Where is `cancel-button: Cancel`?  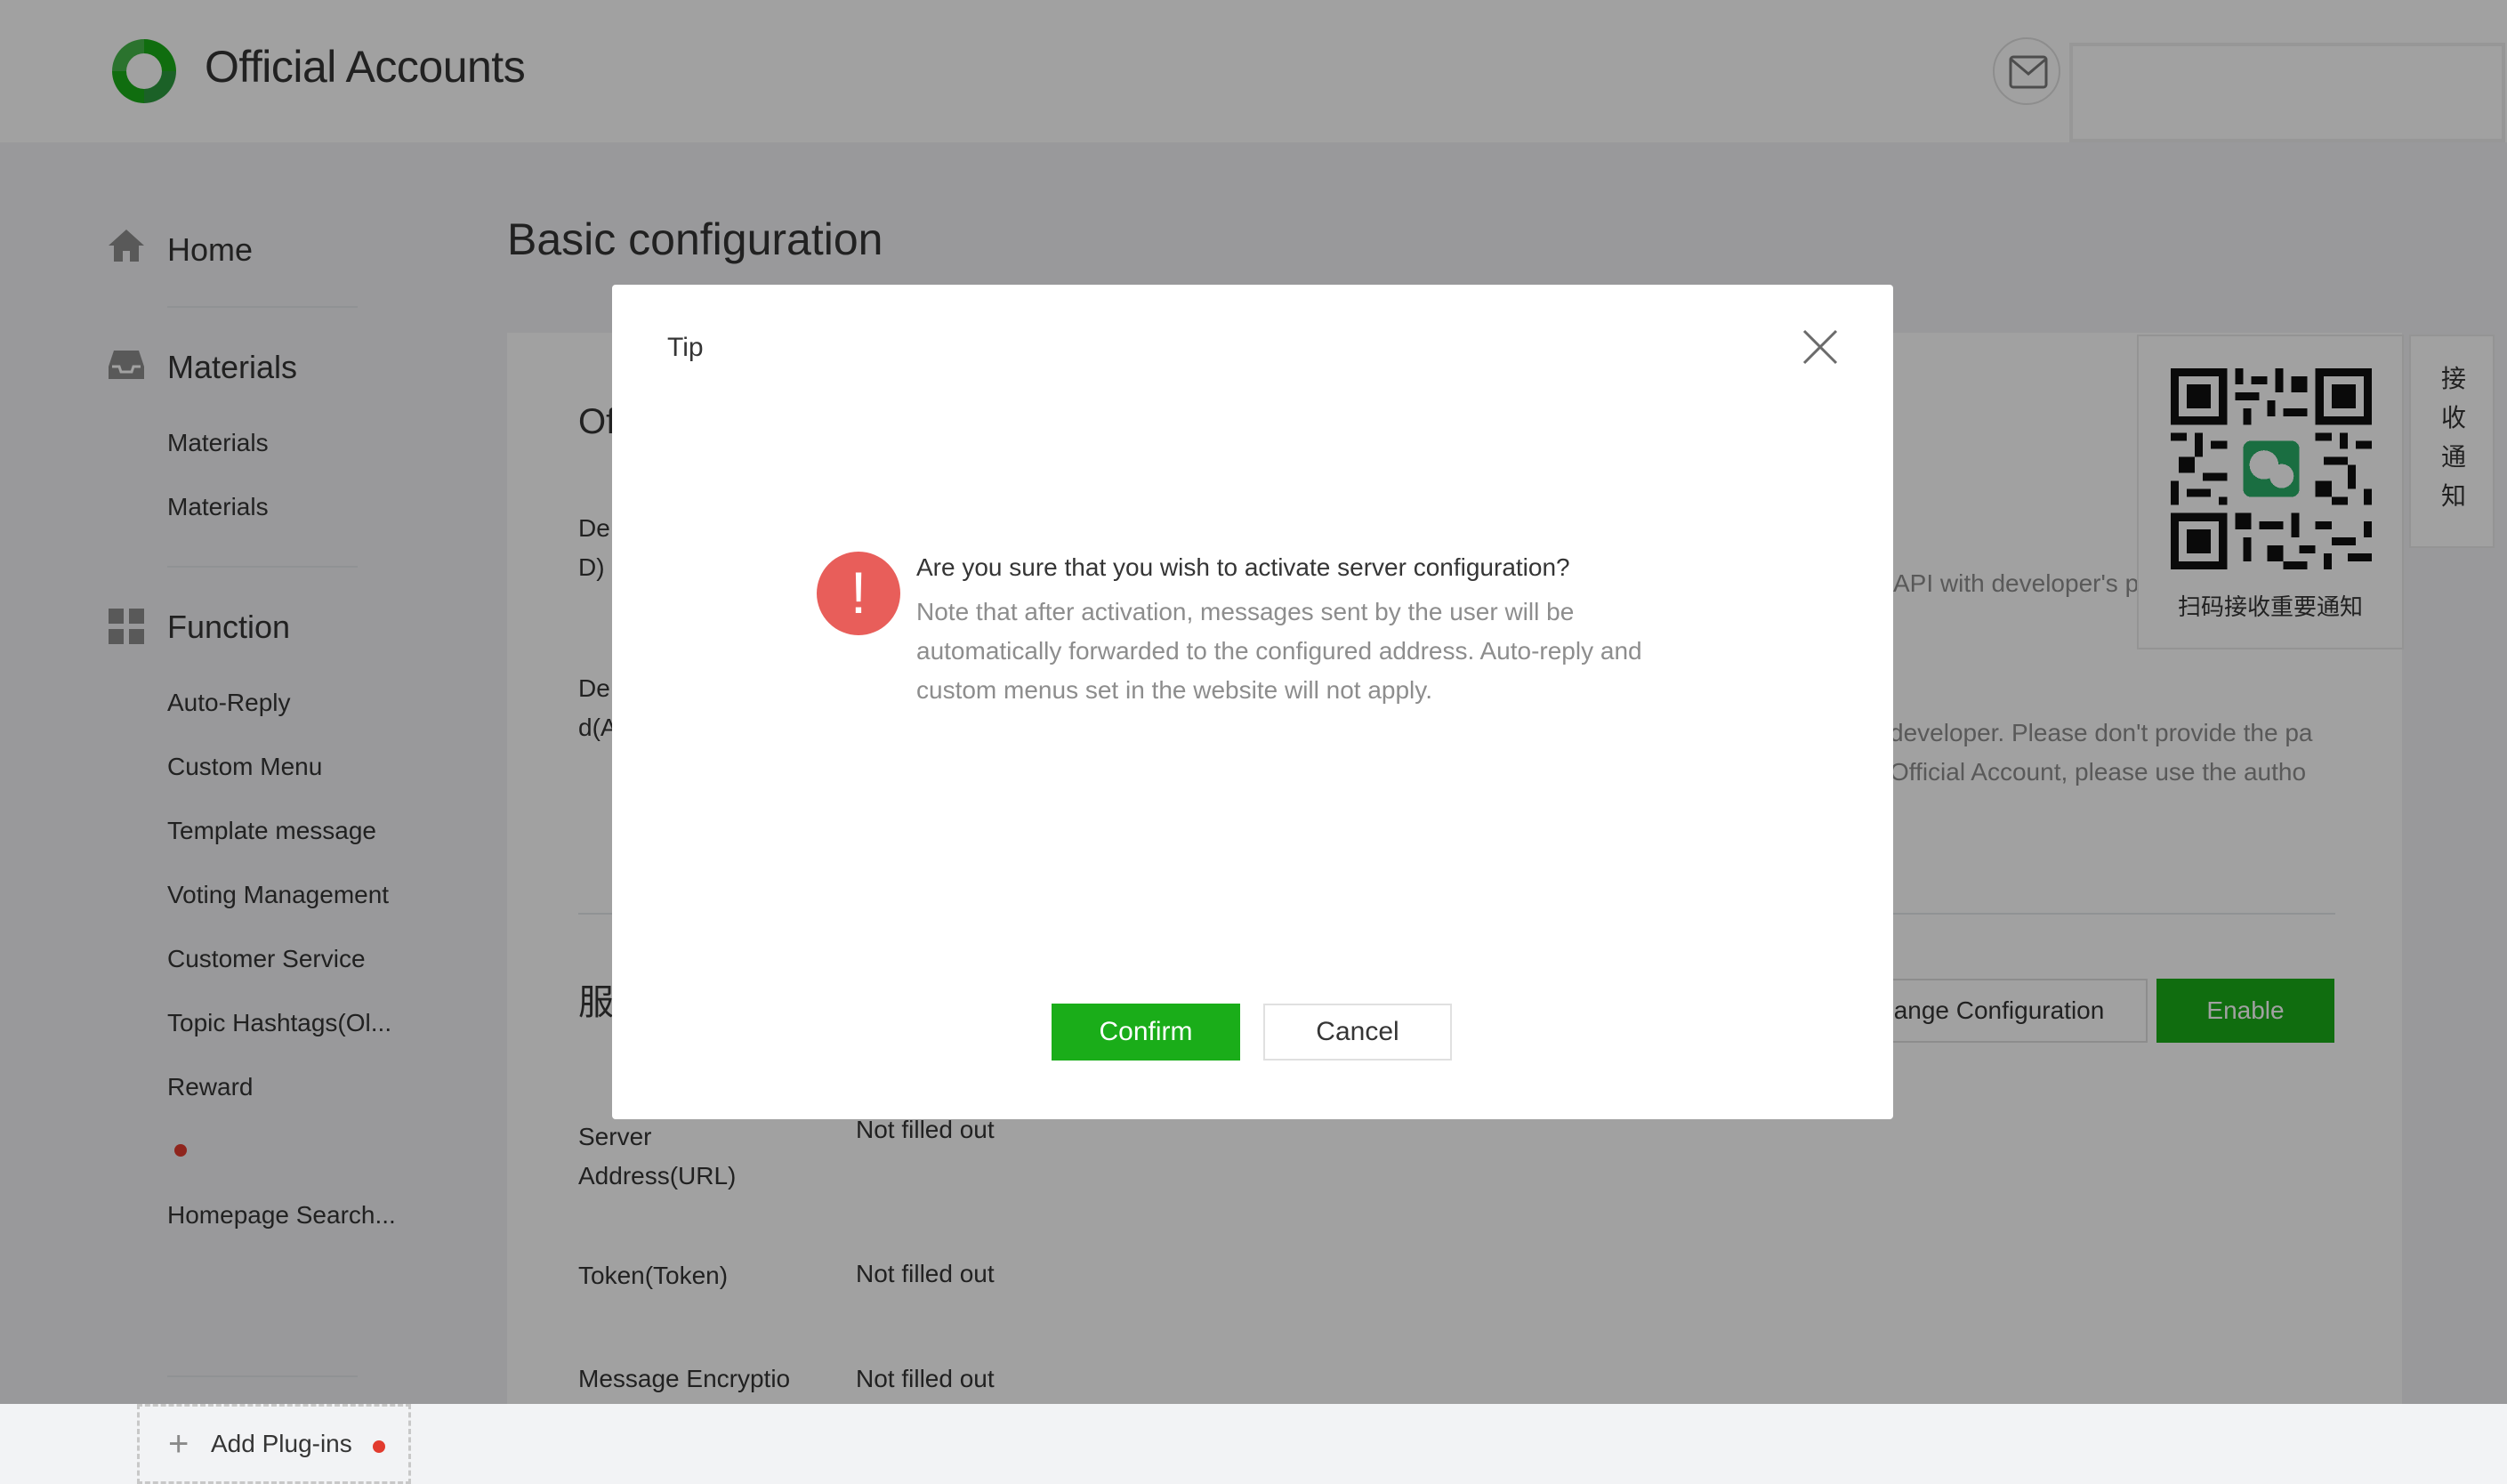 cancel-button: Cancel is located at coordinates (1357, 1032).